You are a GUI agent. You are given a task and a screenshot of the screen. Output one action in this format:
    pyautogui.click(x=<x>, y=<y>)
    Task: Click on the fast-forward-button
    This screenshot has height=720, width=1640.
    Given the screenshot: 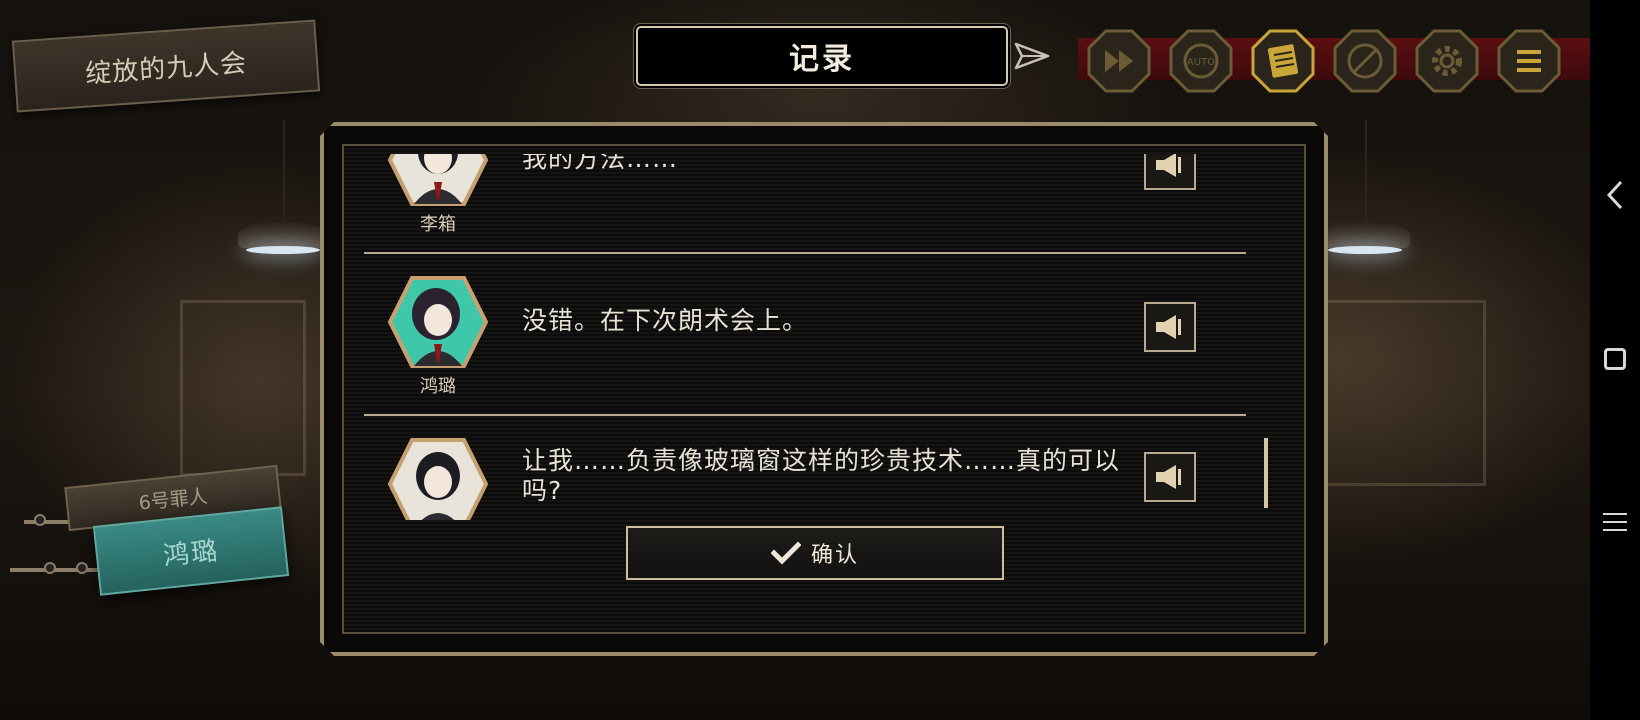 What is the action you would take?
    pyautogui.click(x=1119, y=61)
    